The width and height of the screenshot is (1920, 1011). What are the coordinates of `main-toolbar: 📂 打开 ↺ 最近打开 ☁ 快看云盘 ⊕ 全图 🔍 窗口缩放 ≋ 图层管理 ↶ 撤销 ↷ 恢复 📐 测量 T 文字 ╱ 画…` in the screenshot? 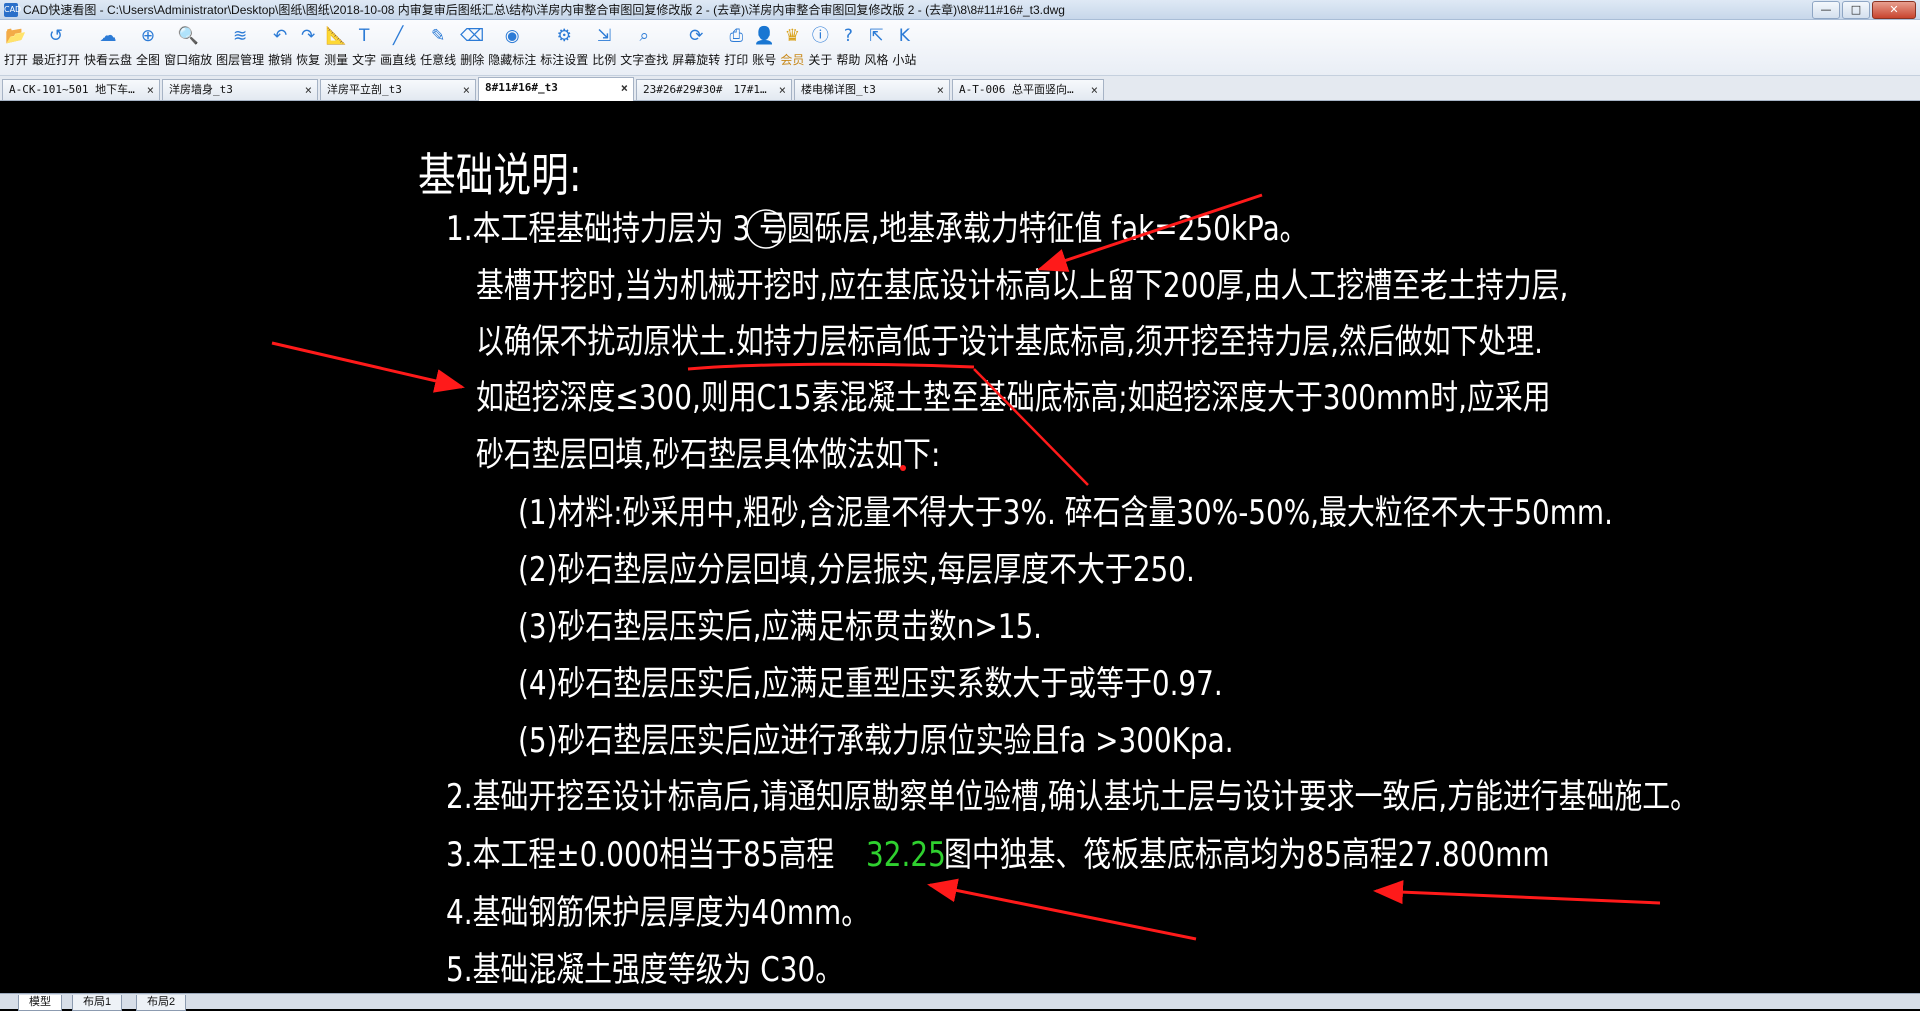 It's located at (960, 48).